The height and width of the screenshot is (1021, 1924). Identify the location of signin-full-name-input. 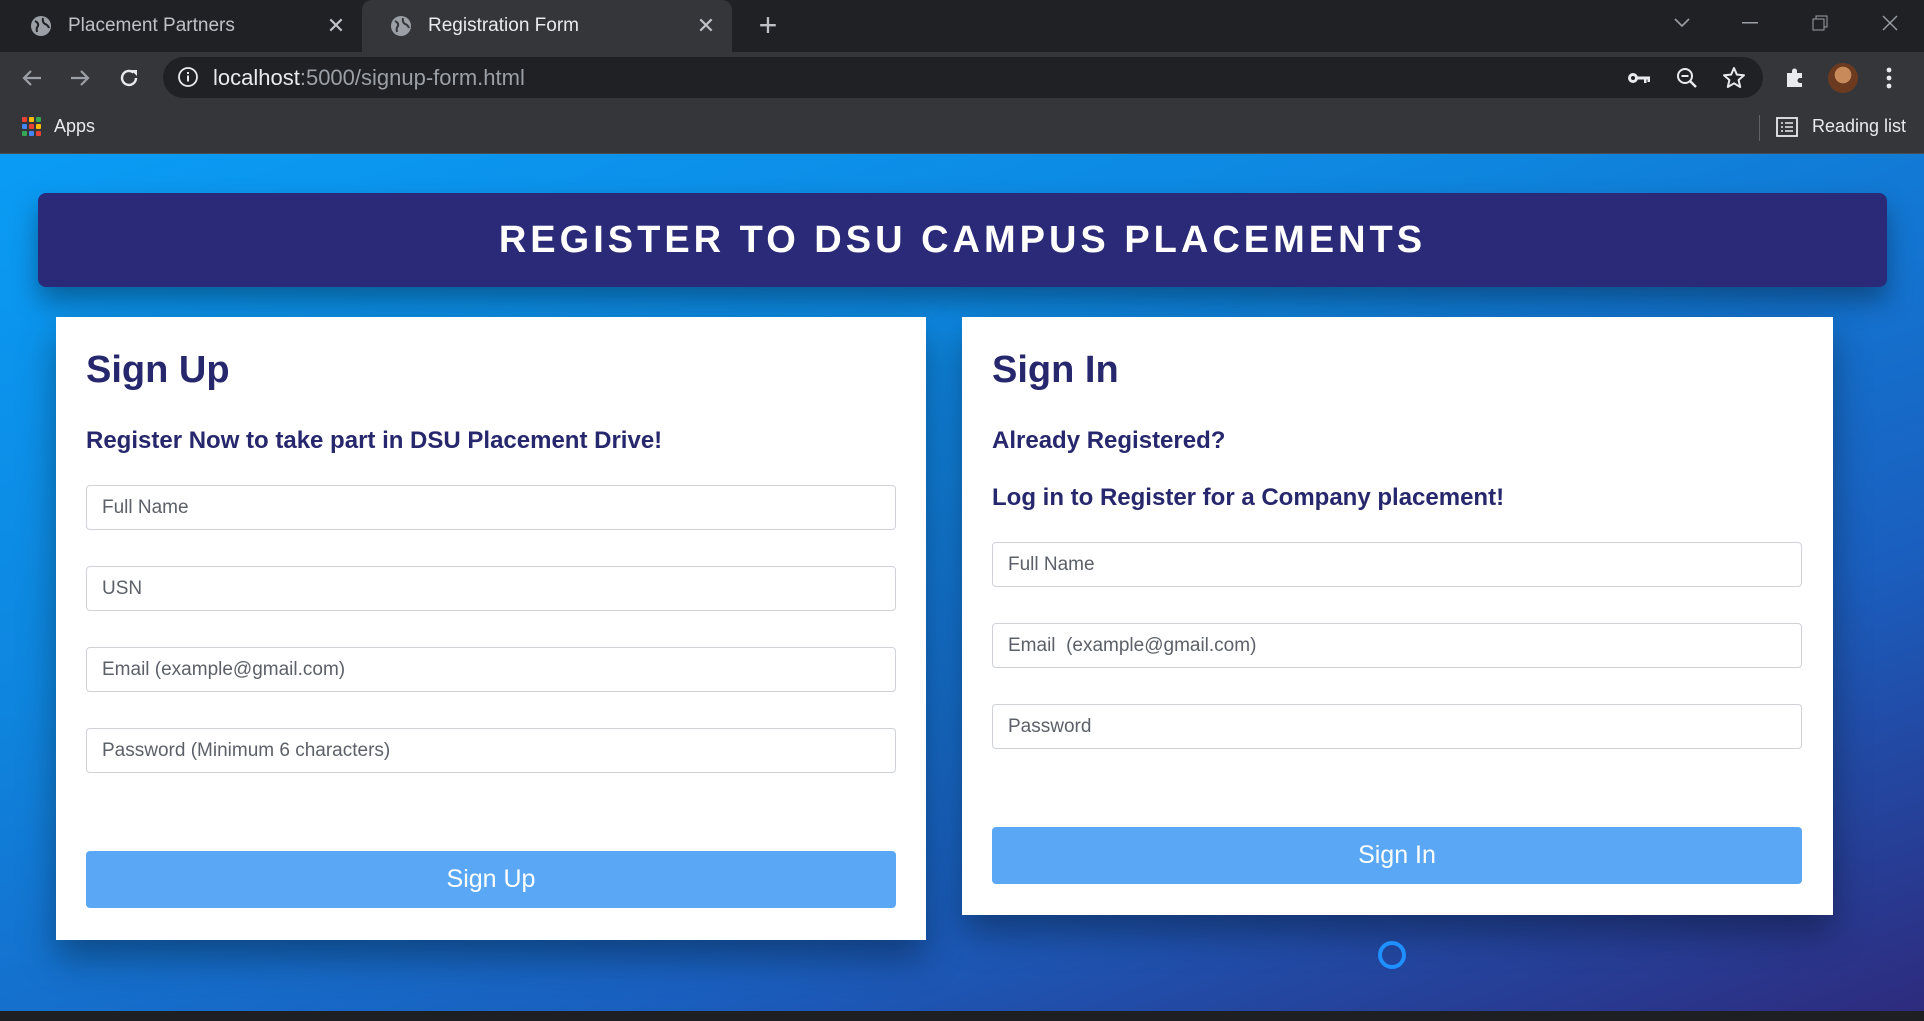
(1397, 564).